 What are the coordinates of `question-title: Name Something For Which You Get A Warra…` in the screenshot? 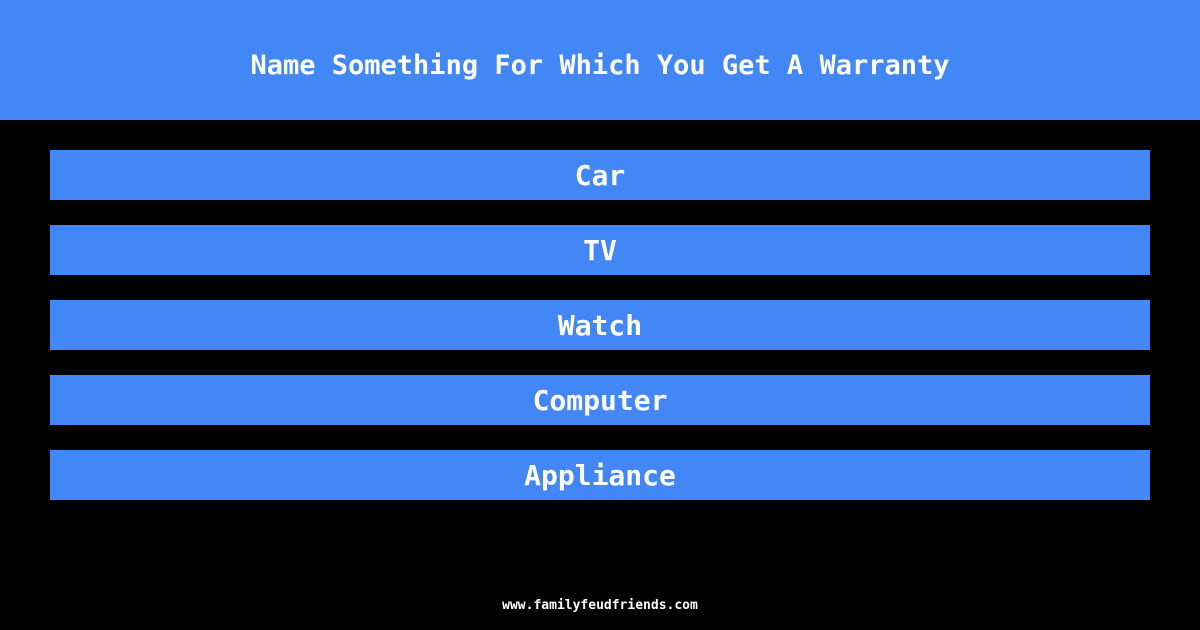 It's located at (600, 65).